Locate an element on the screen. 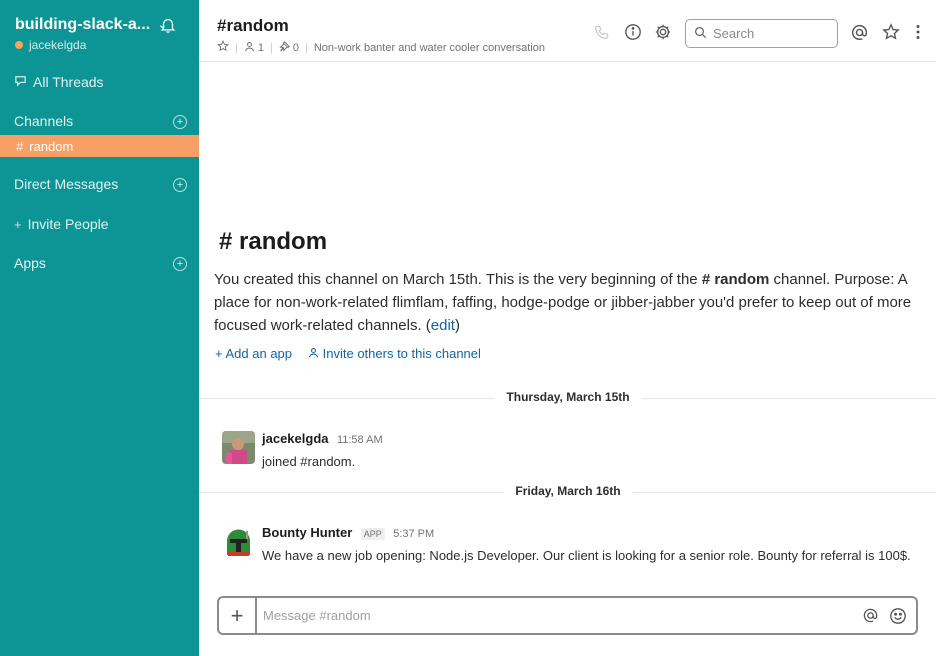  channel-name: random is located at coordinates (51, 146).